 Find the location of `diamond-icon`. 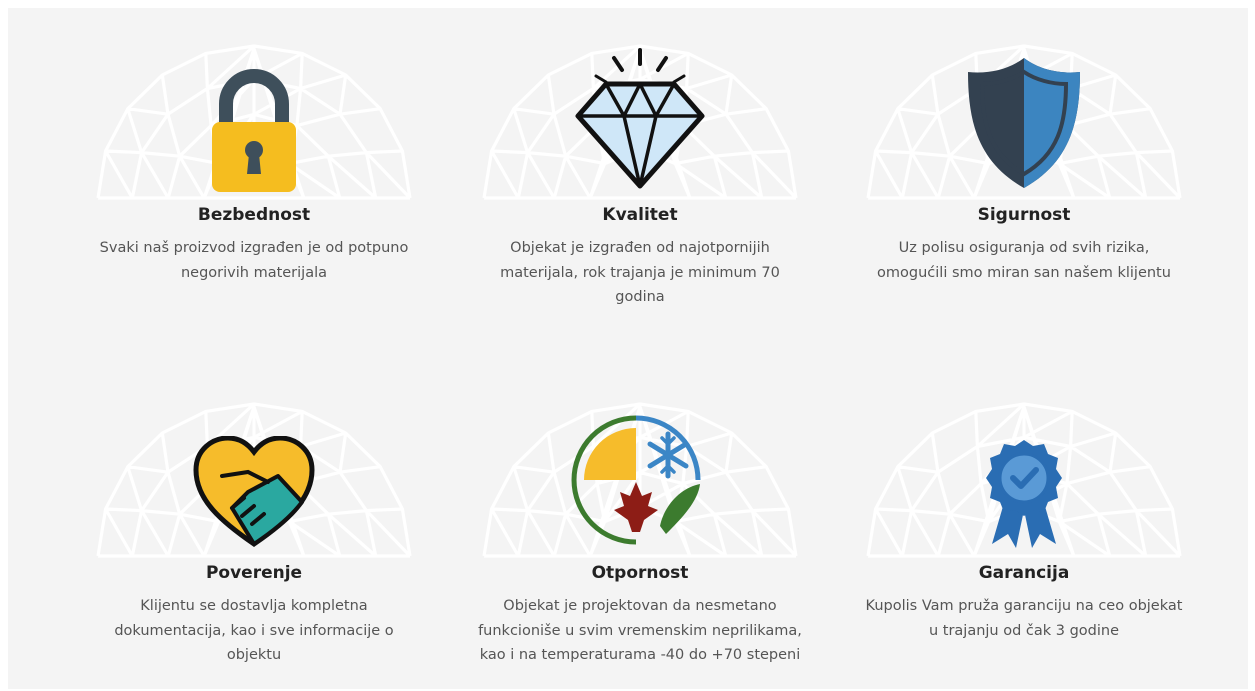

diamond-icon is located at coordinates (640, 118).